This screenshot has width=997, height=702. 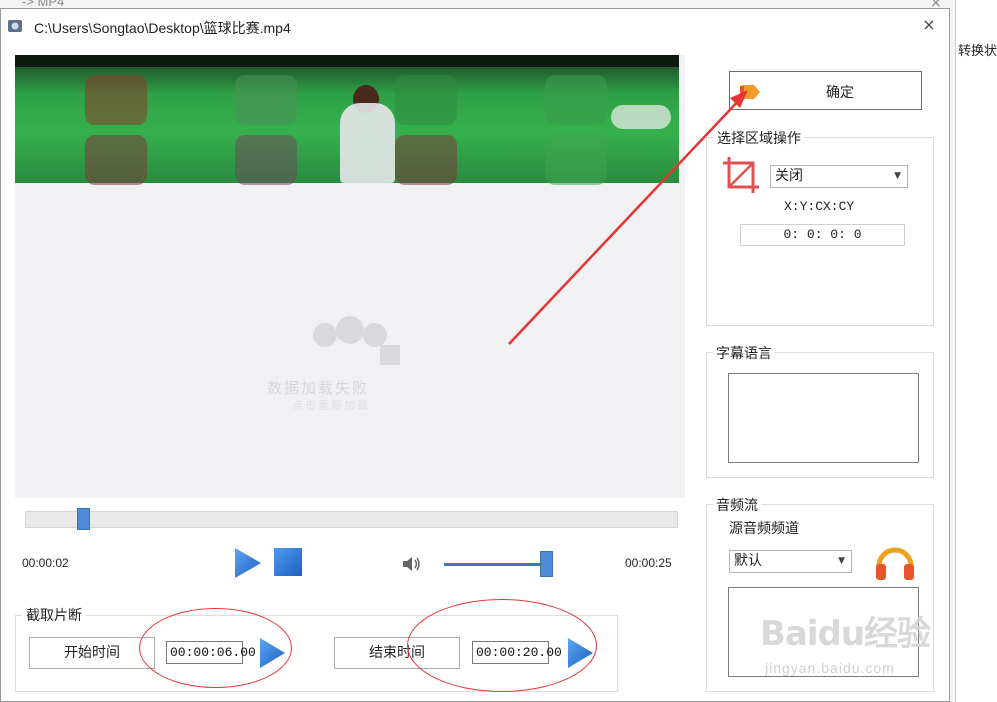 What do you see at coordinates (789, 176) in the screenshot?
I see `region-mode-value: 关闭` at bounding box center [789, 176].